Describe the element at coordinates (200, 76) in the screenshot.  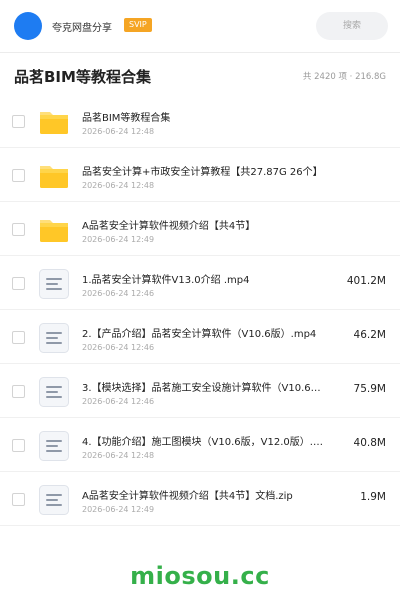
I see `folder-title-bar: 品茗BIM等教程合集 共 2420 项 · 216.8G` at that location.